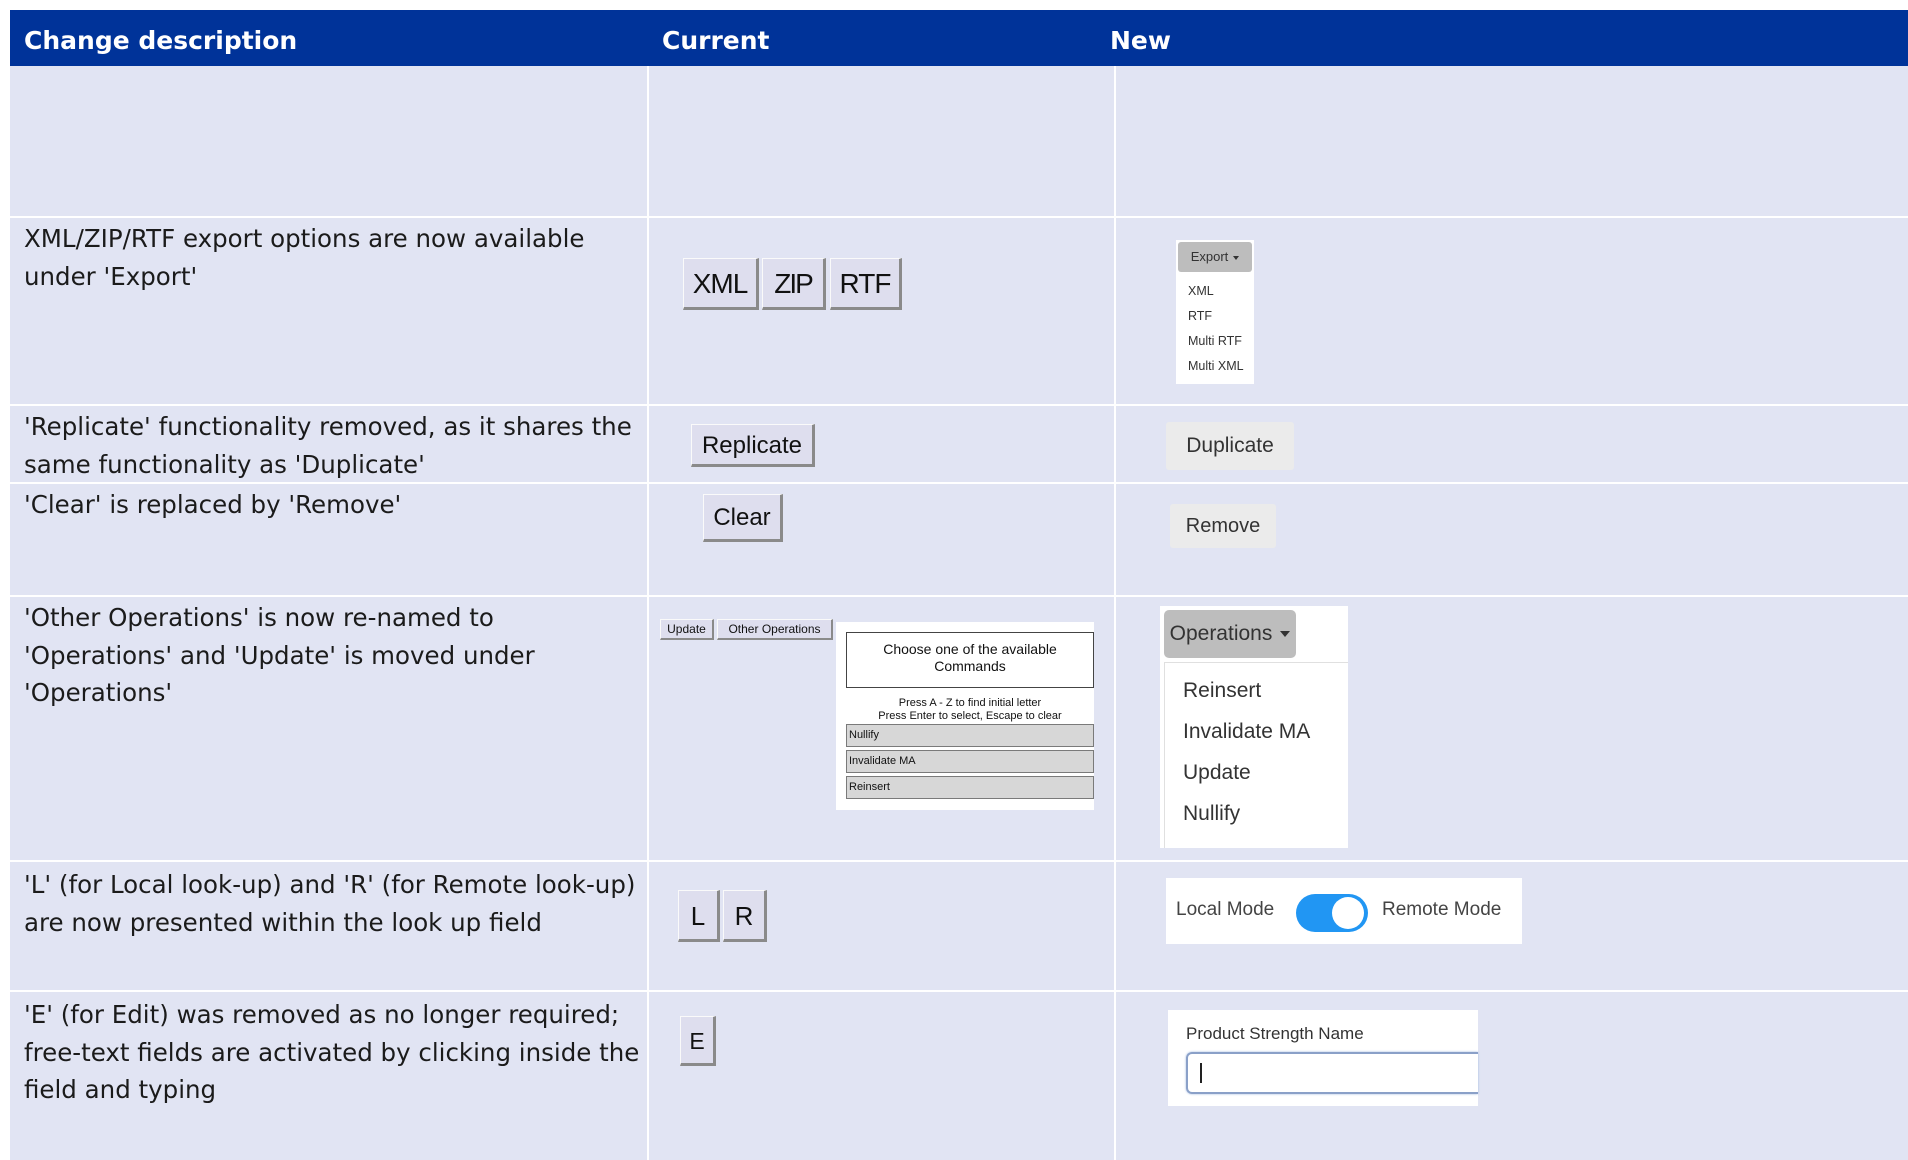  I want to click on operations-dropdown-button: Operations, so click(1230, 634).